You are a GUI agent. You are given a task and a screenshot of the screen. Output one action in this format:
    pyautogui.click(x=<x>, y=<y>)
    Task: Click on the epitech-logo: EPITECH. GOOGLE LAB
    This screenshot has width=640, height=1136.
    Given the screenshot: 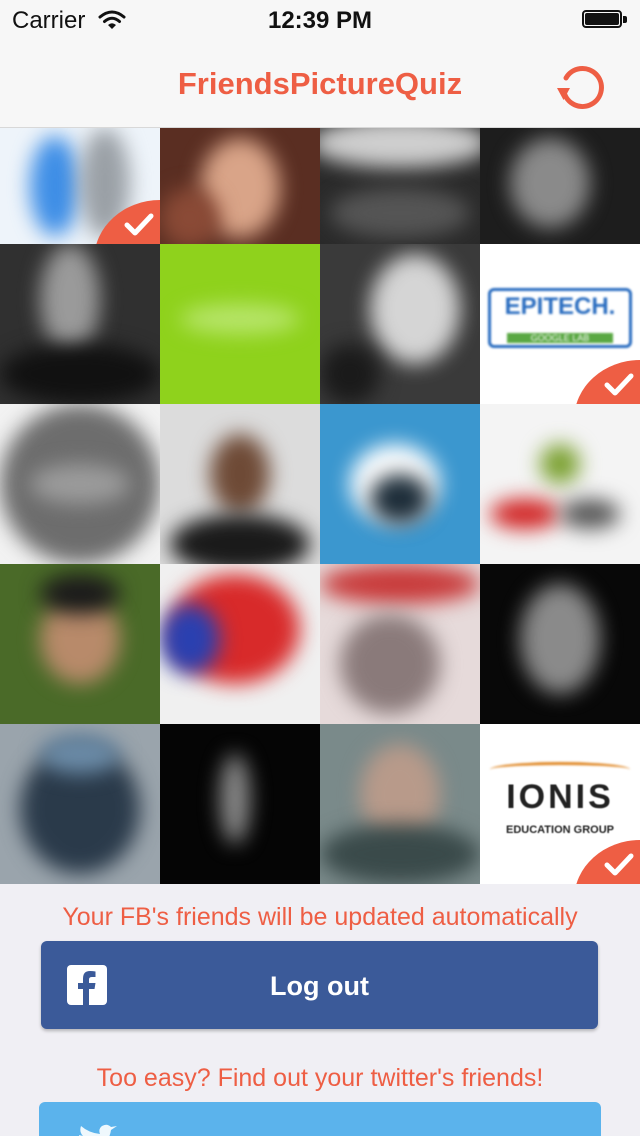 What is the action you would take?
    pyautogui.click(x=560, y=318)
    